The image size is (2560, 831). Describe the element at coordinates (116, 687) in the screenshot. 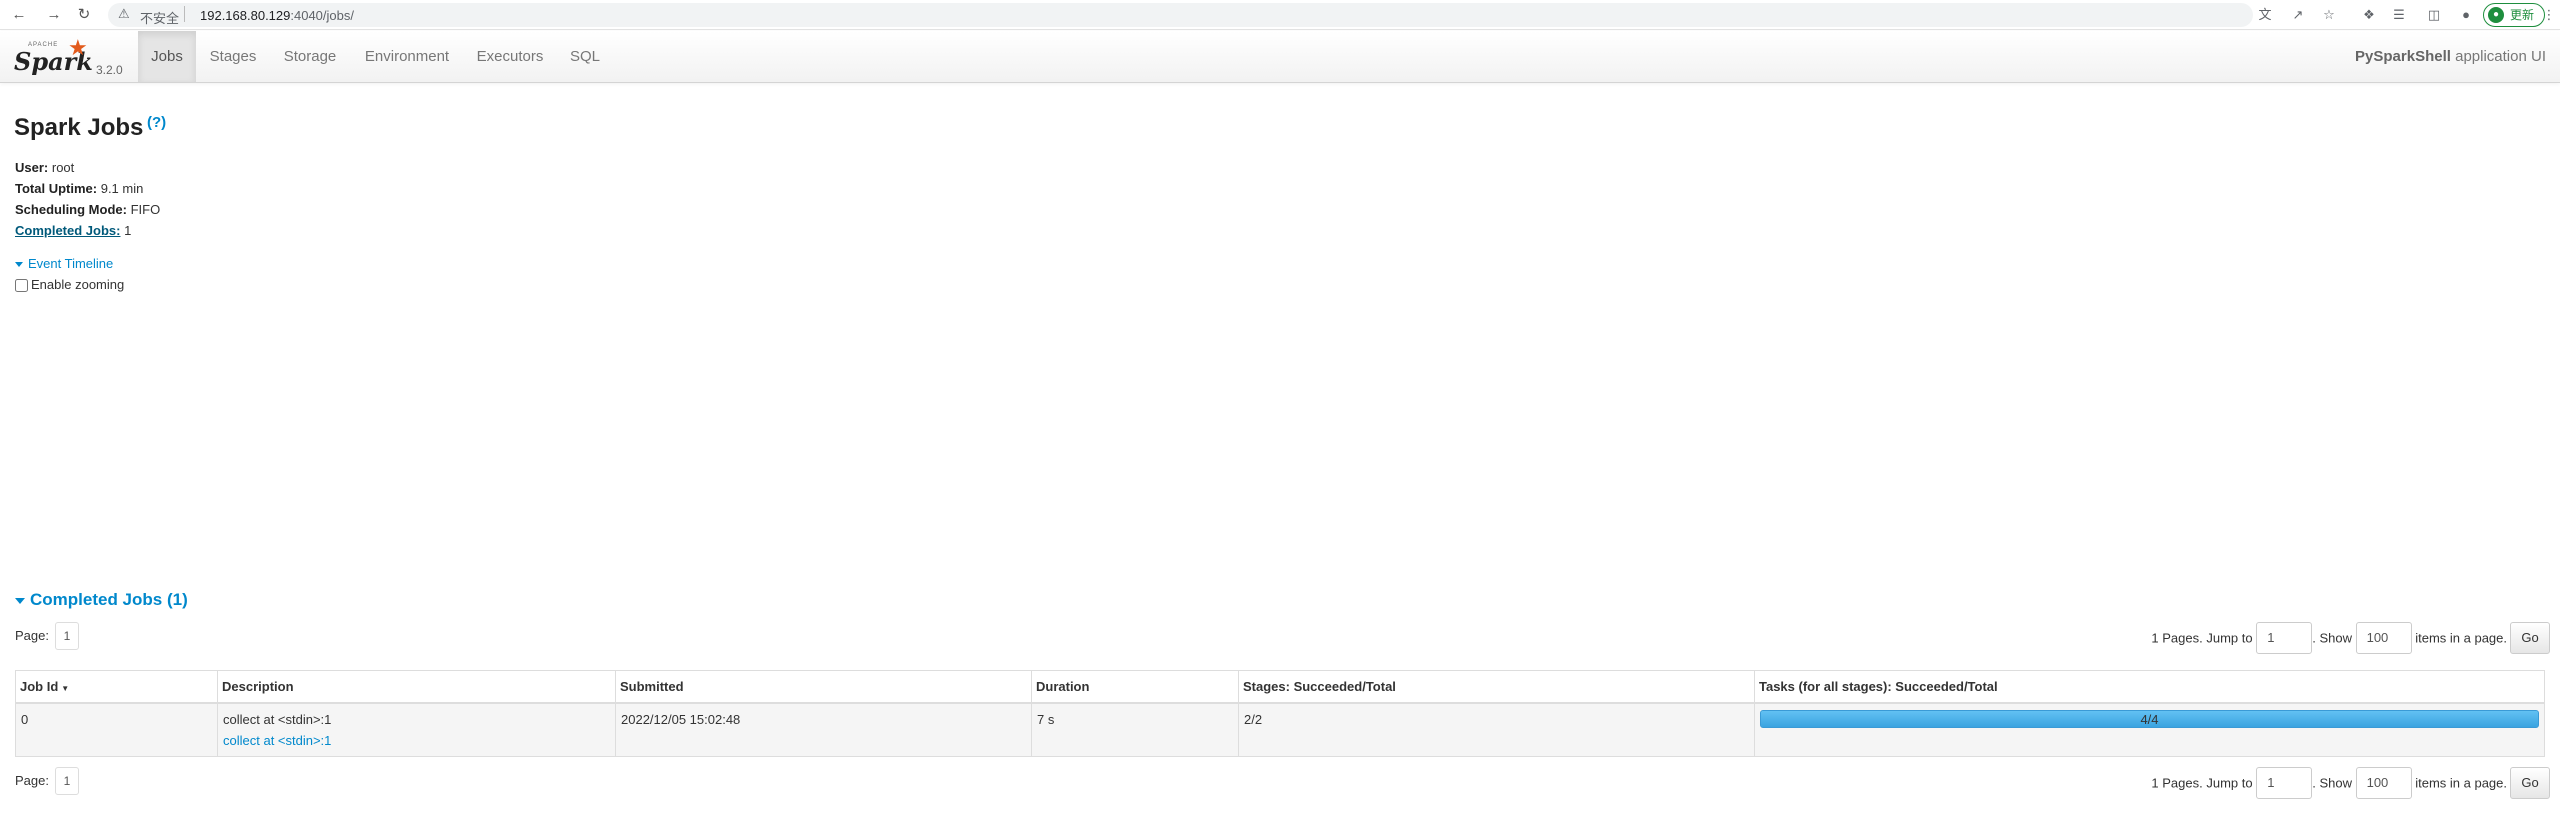

I see `column-header-job-id: Job Id ▼` at that location.